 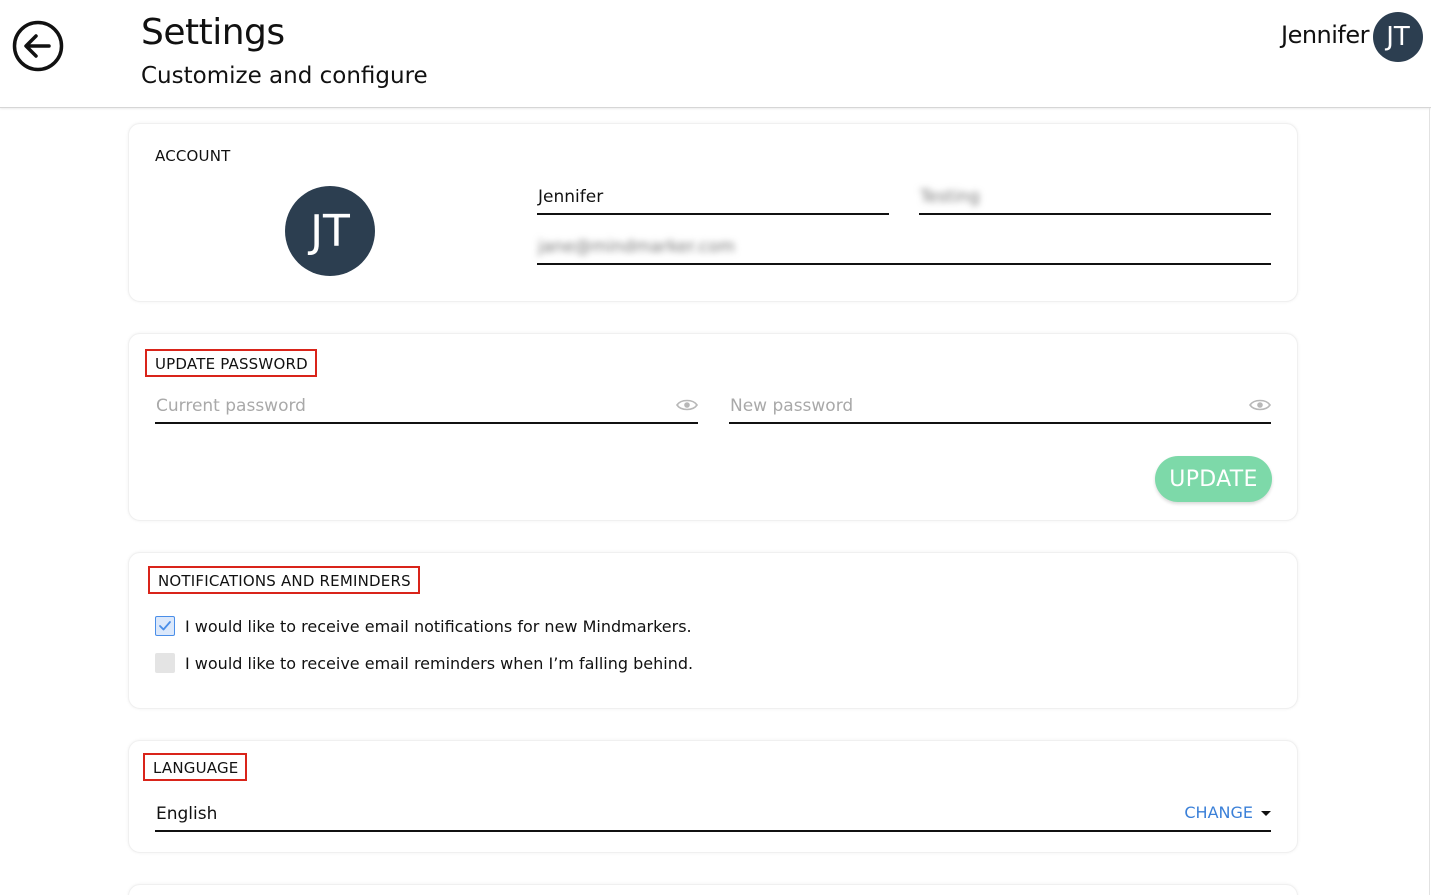 What do you see at coordinates (713, 817) in the screenshot?
I see `language-select: English CHANGE` at bounding box center [713, 817].